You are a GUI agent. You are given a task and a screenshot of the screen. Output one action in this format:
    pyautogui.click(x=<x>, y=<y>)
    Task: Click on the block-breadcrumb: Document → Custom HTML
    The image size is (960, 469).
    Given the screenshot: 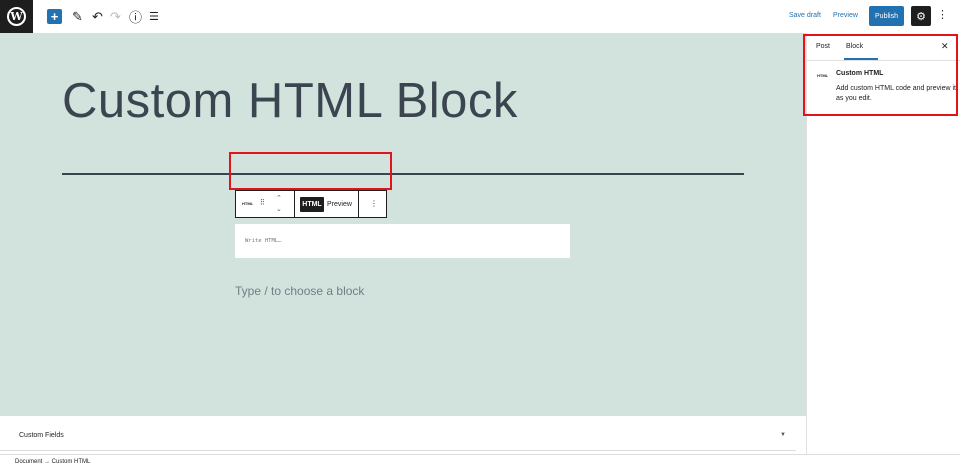 What is the action you would take?
    pyautogui.click(x=52, y=462)
    